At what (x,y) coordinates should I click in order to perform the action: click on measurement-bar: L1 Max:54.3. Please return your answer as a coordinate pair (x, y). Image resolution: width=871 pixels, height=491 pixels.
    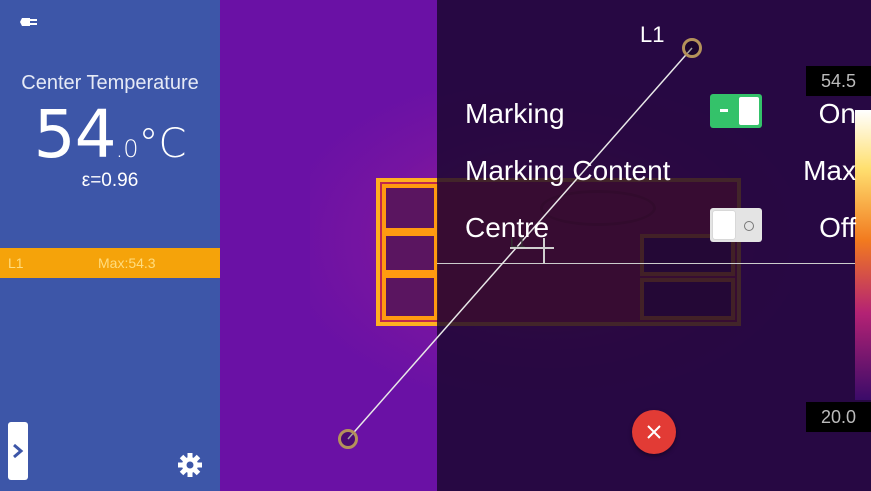
    Looking at the image, I should click on (110, 263).